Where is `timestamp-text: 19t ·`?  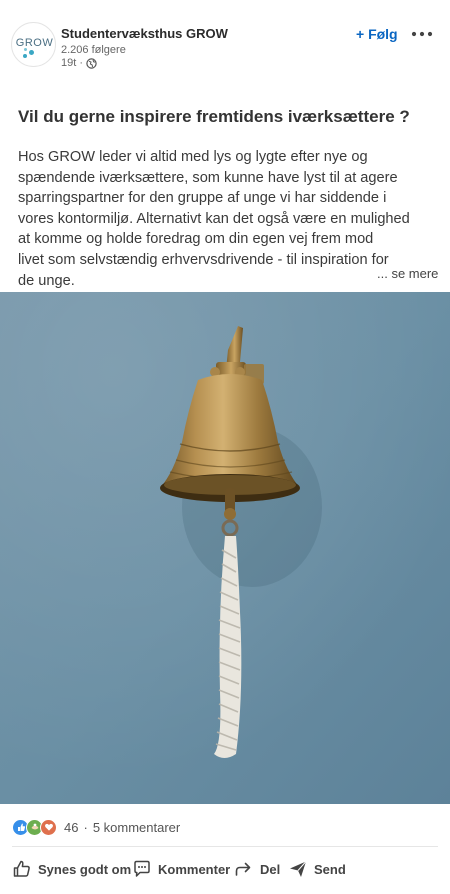
timestamp-text: 19t · is located at coordinates (72, 63).